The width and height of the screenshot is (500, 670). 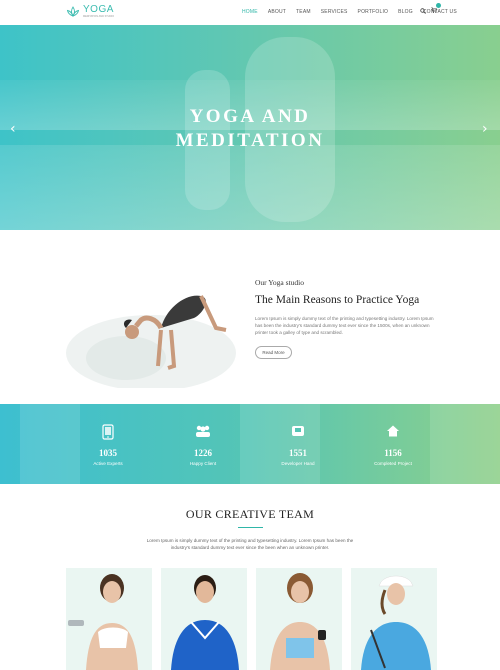 What do you see at coordinates (277, 12) in the screenshot?
I see `nav-item-about: ABOUT` at bounding box center [277, 12].